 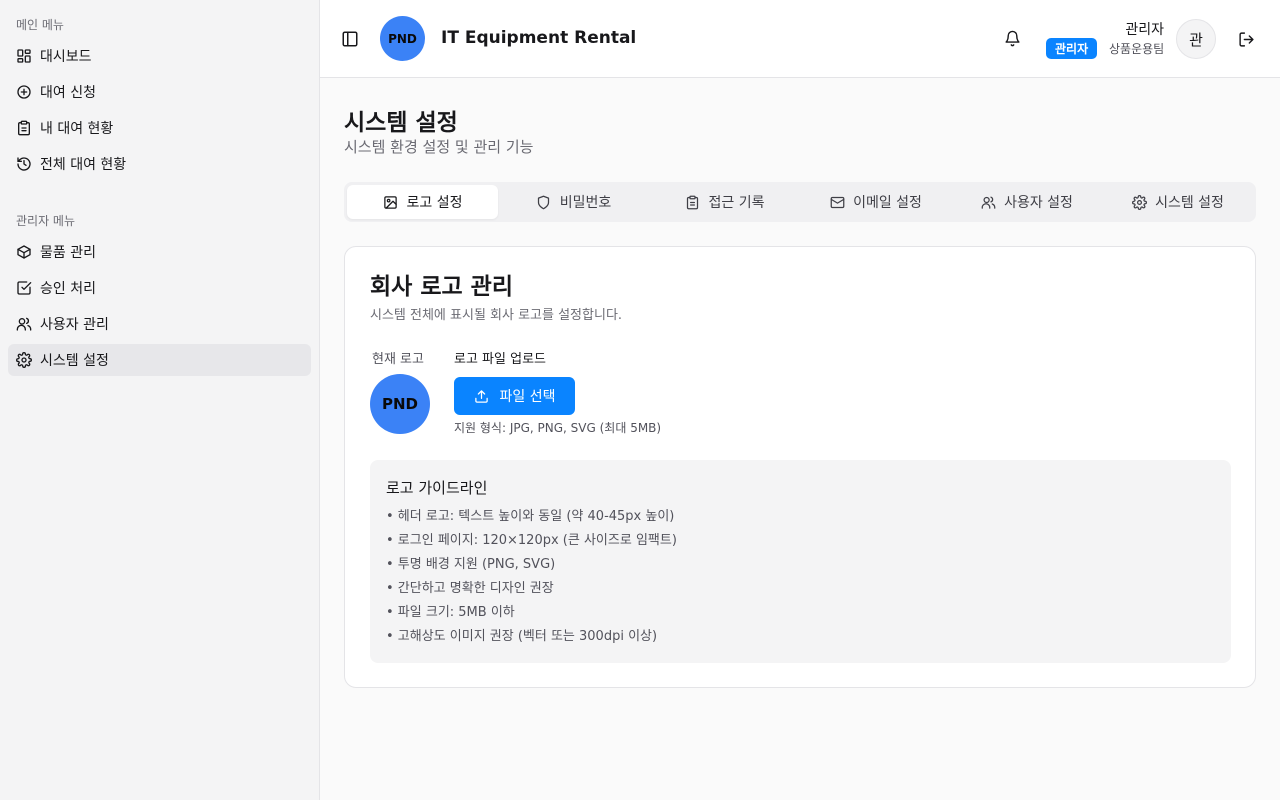 I want to click on logout-button, so click(x=1246, y=39).